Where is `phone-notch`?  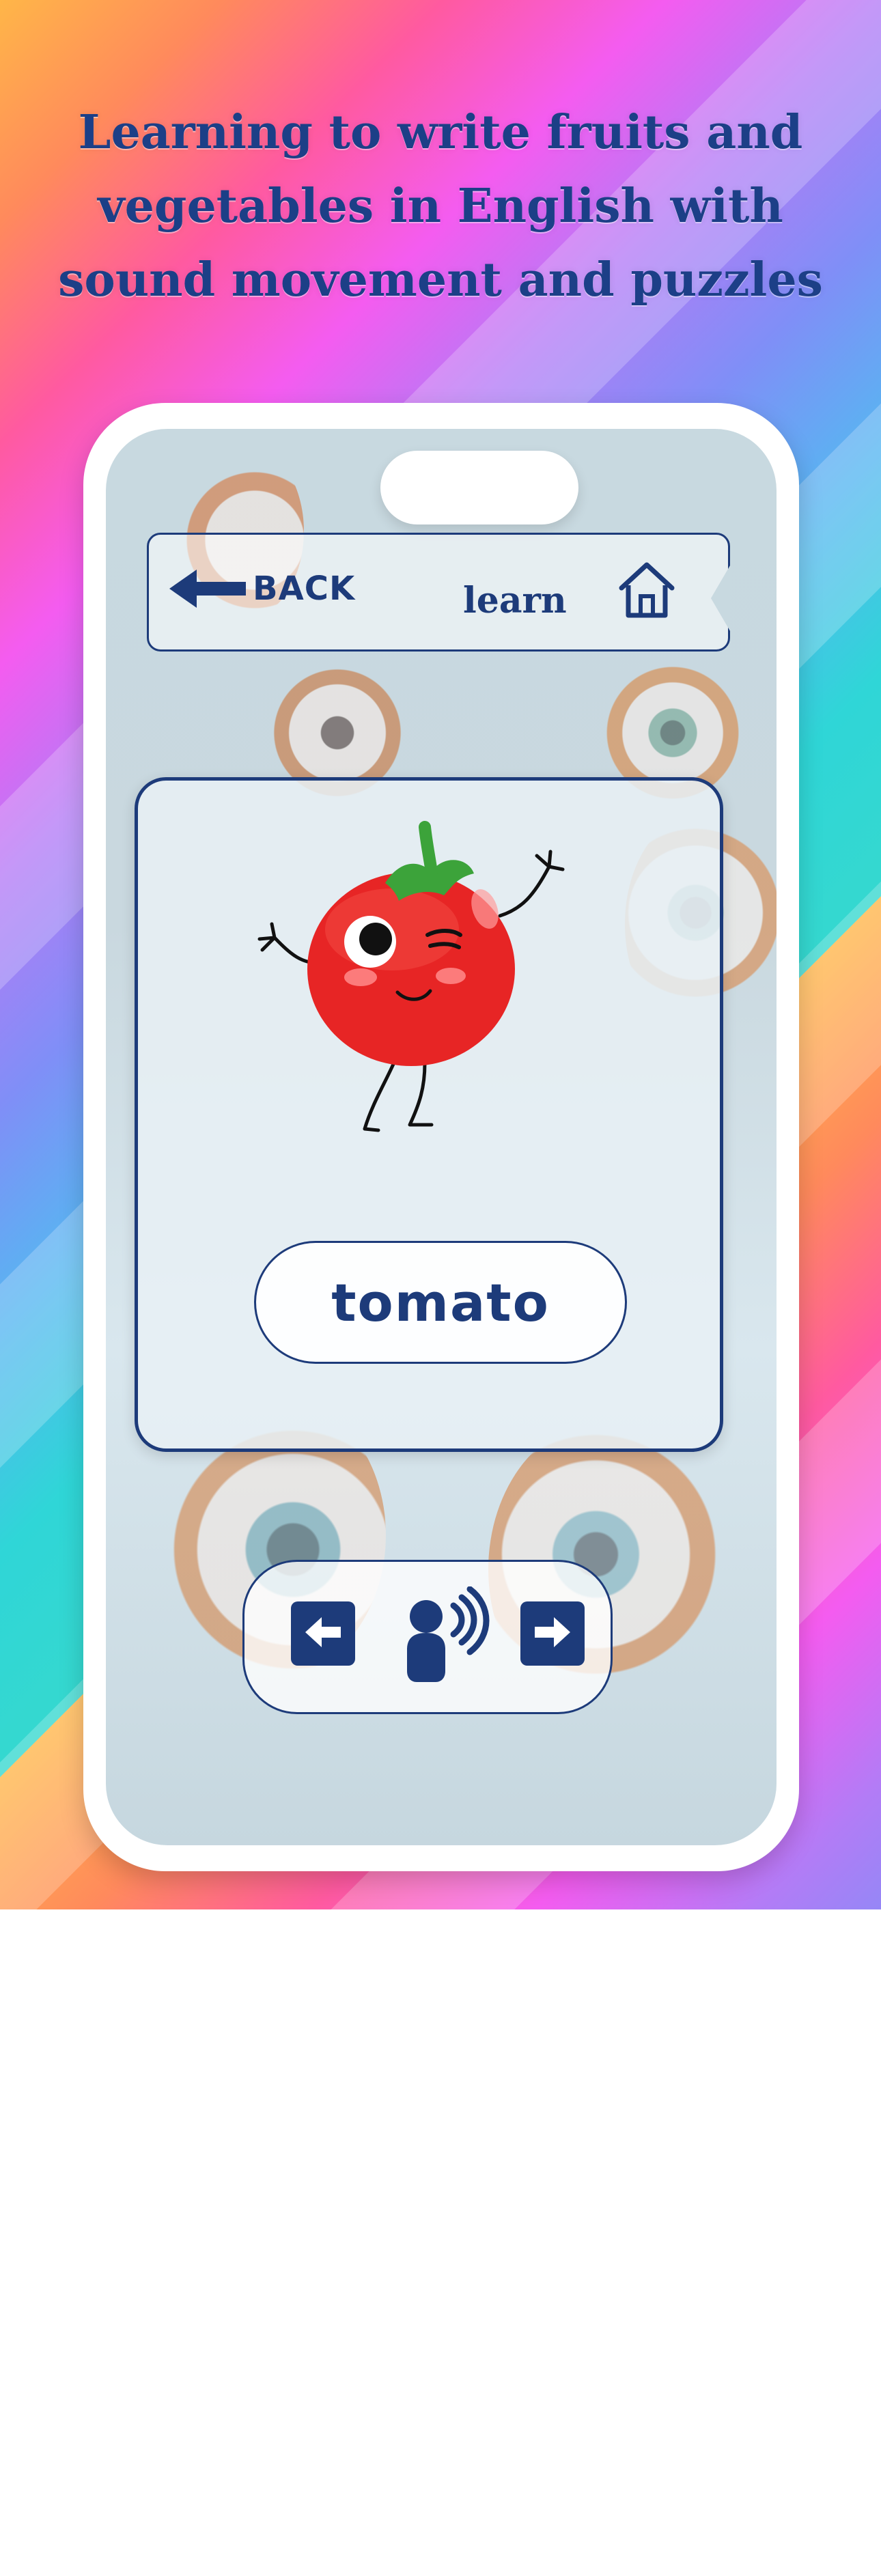
phone-notch is located at coordinates (479, 487).